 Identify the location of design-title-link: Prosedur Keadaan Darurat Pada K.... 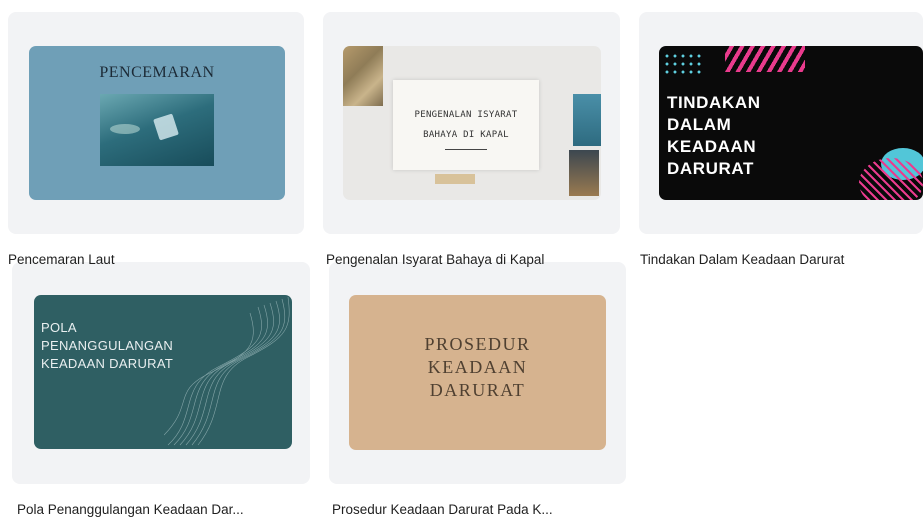
(479, 509).